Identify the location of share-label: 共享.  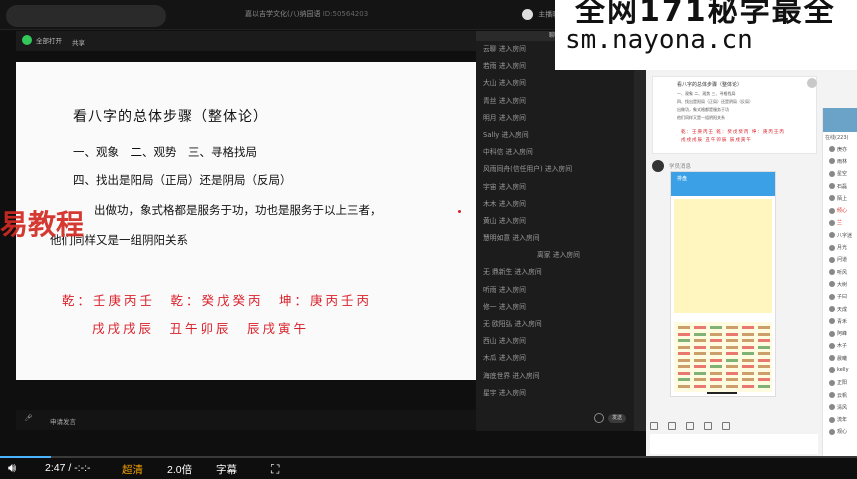
(78, 43).